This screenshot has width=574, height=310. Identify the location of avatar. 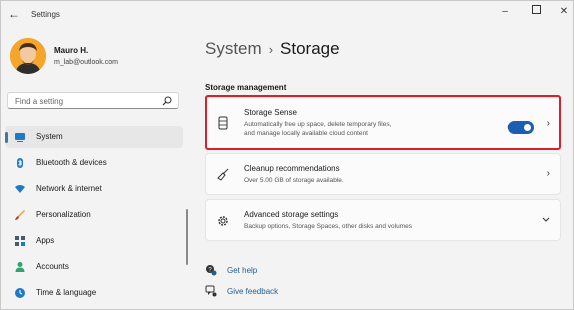
(28, 56).